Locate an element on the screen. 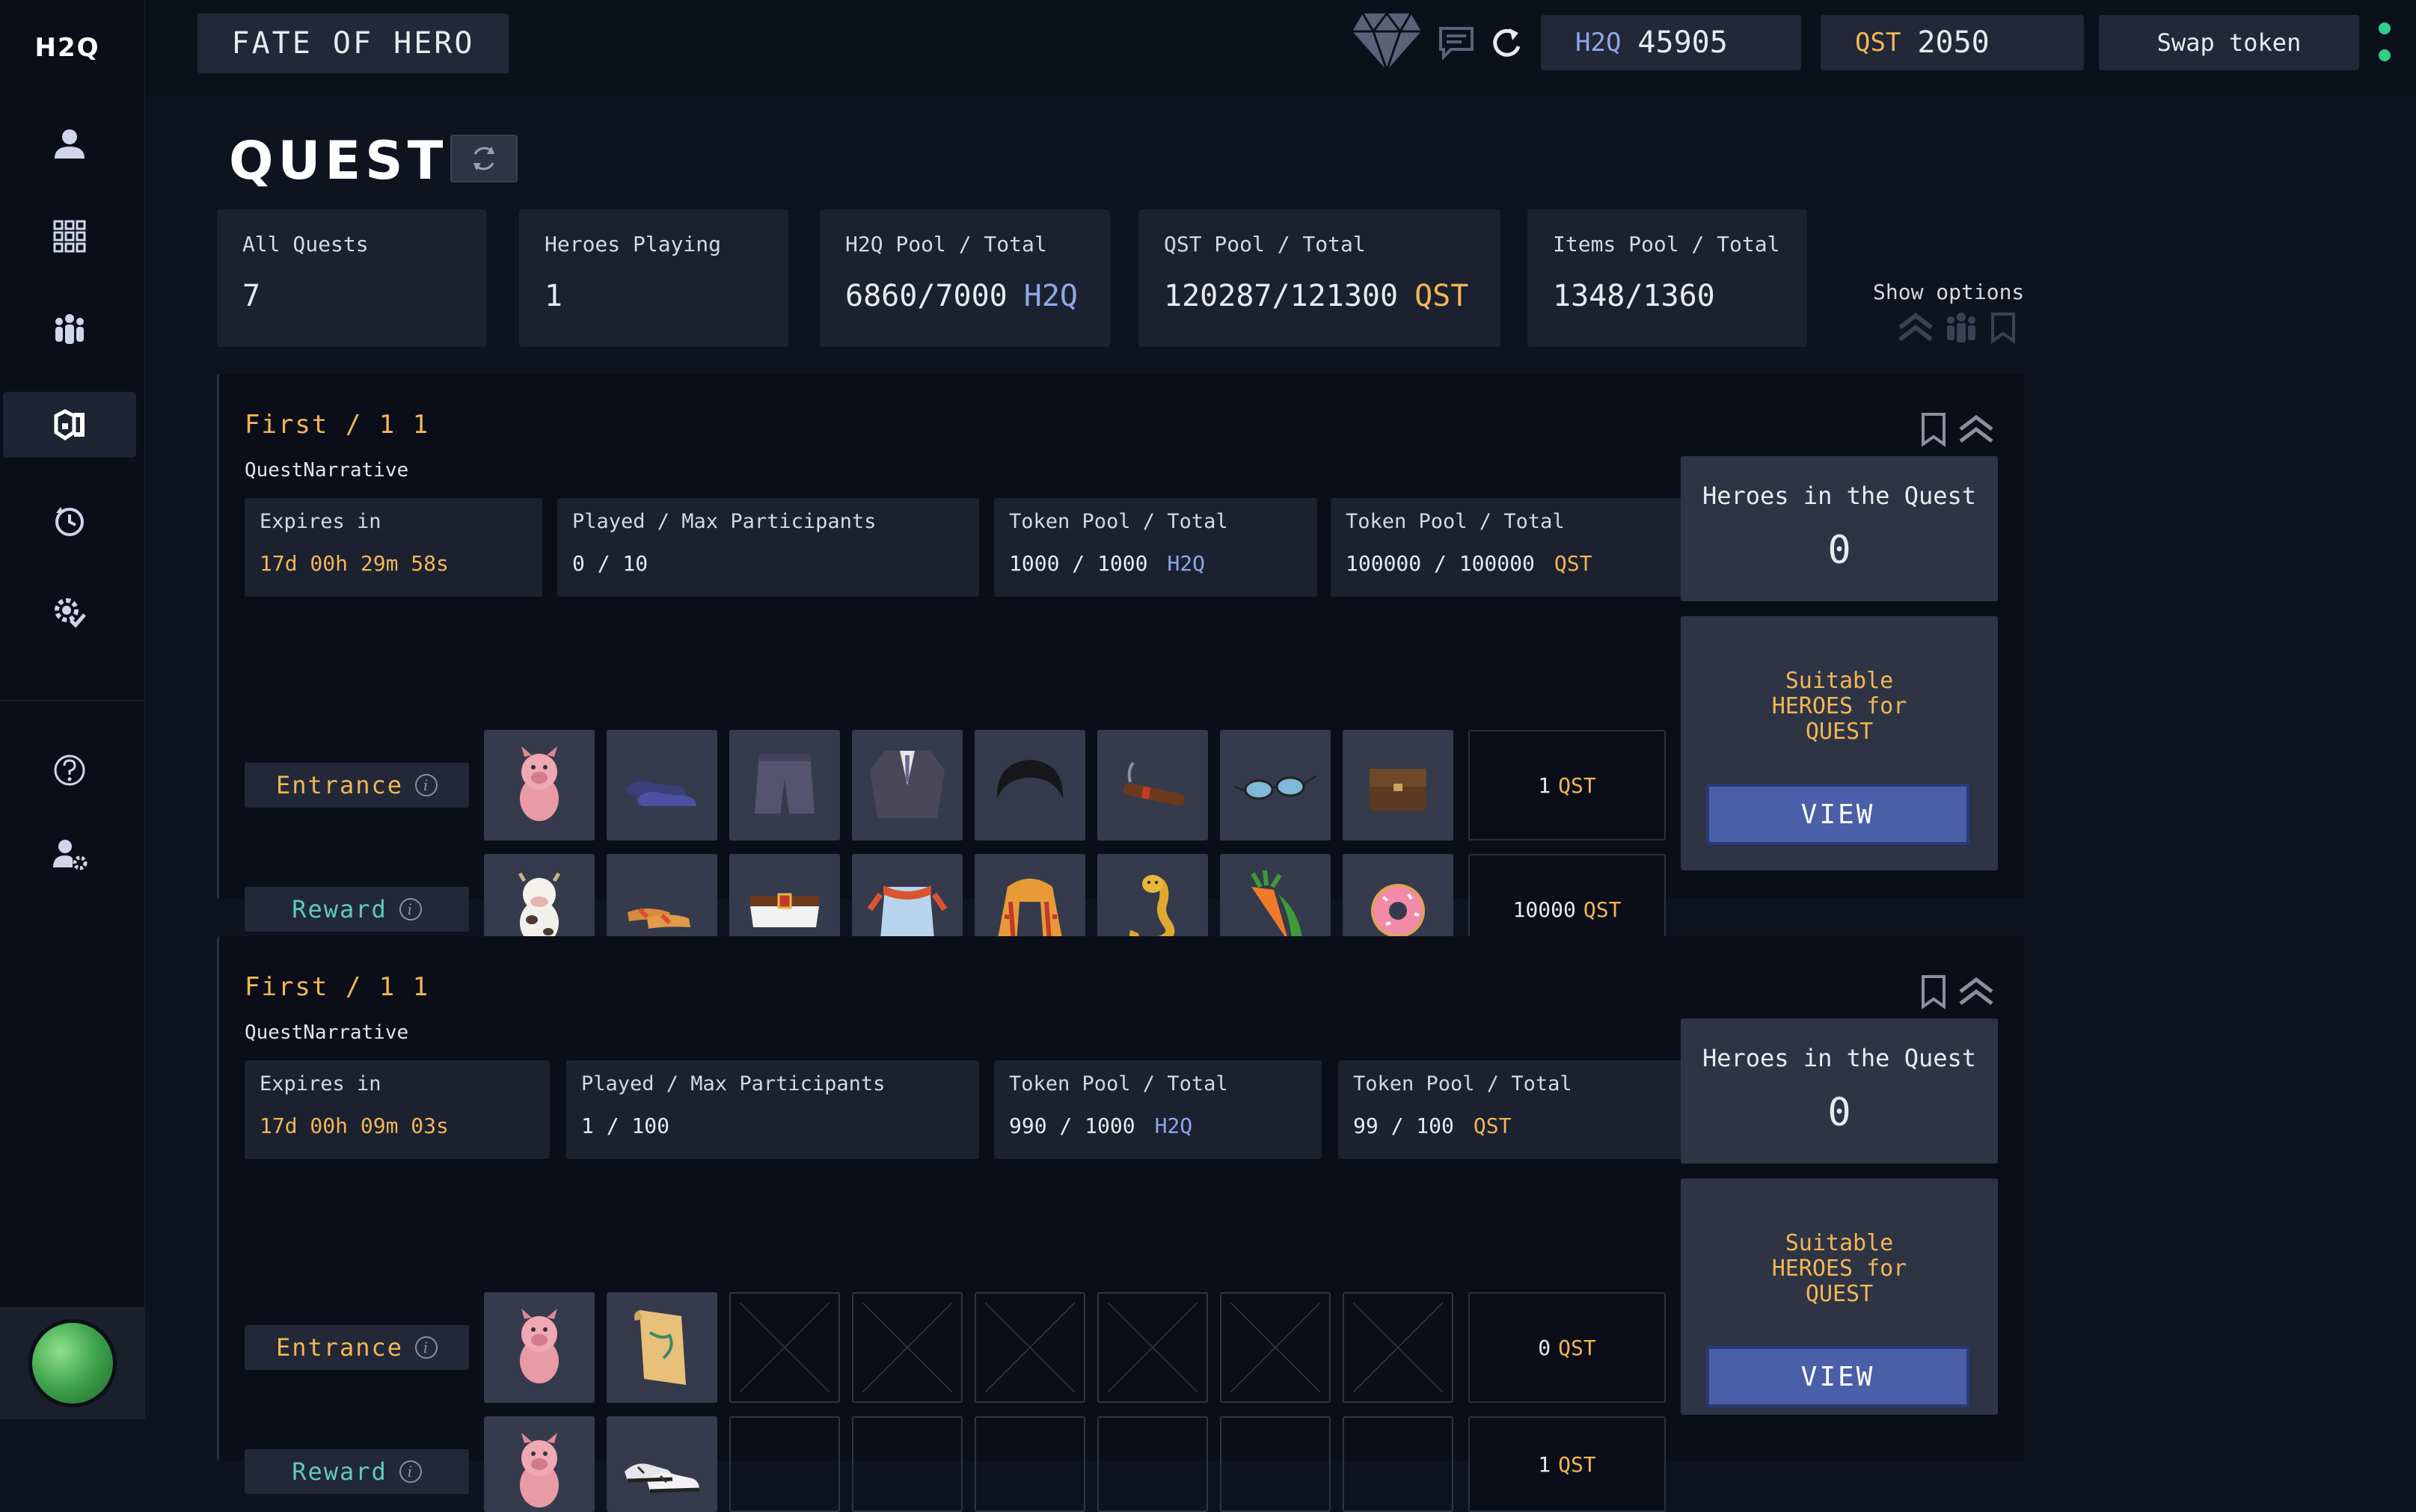 Image resolution: width=2416 pixels, height=1512 pixels. participants-label: Played / Max Participants is located at coordinates (733, 1083).